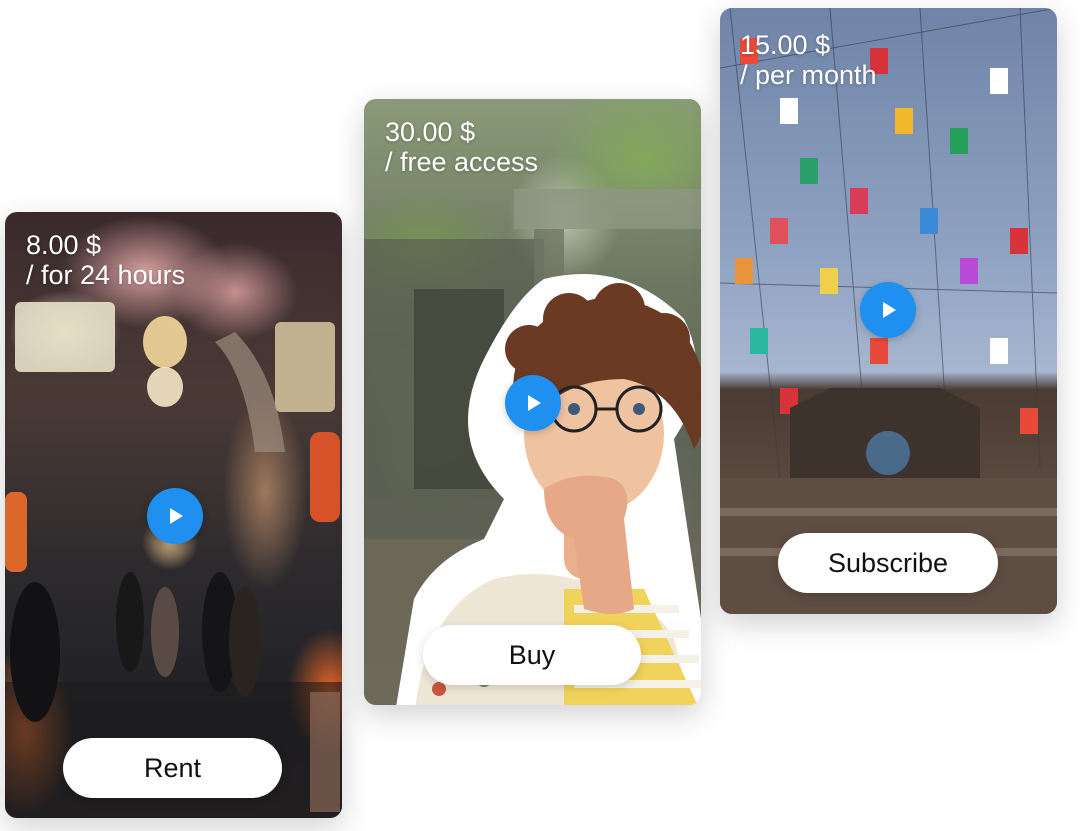 The height and width of the screenshot is (831, 1080). What do you see at coordinates (172, 768) in the screenshot?
I see `rent-button: Rent` at bounding box center [172, 768].